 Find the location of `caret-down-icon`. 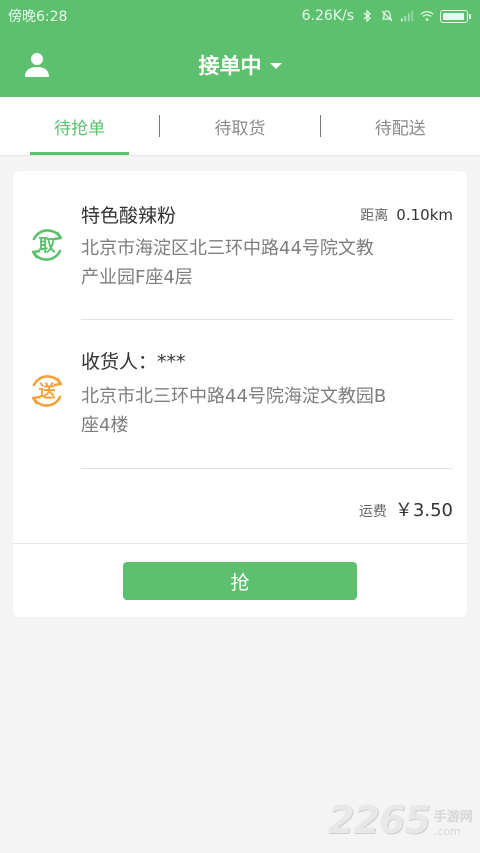

caret-down-icon is located at coordinates (275, 66).